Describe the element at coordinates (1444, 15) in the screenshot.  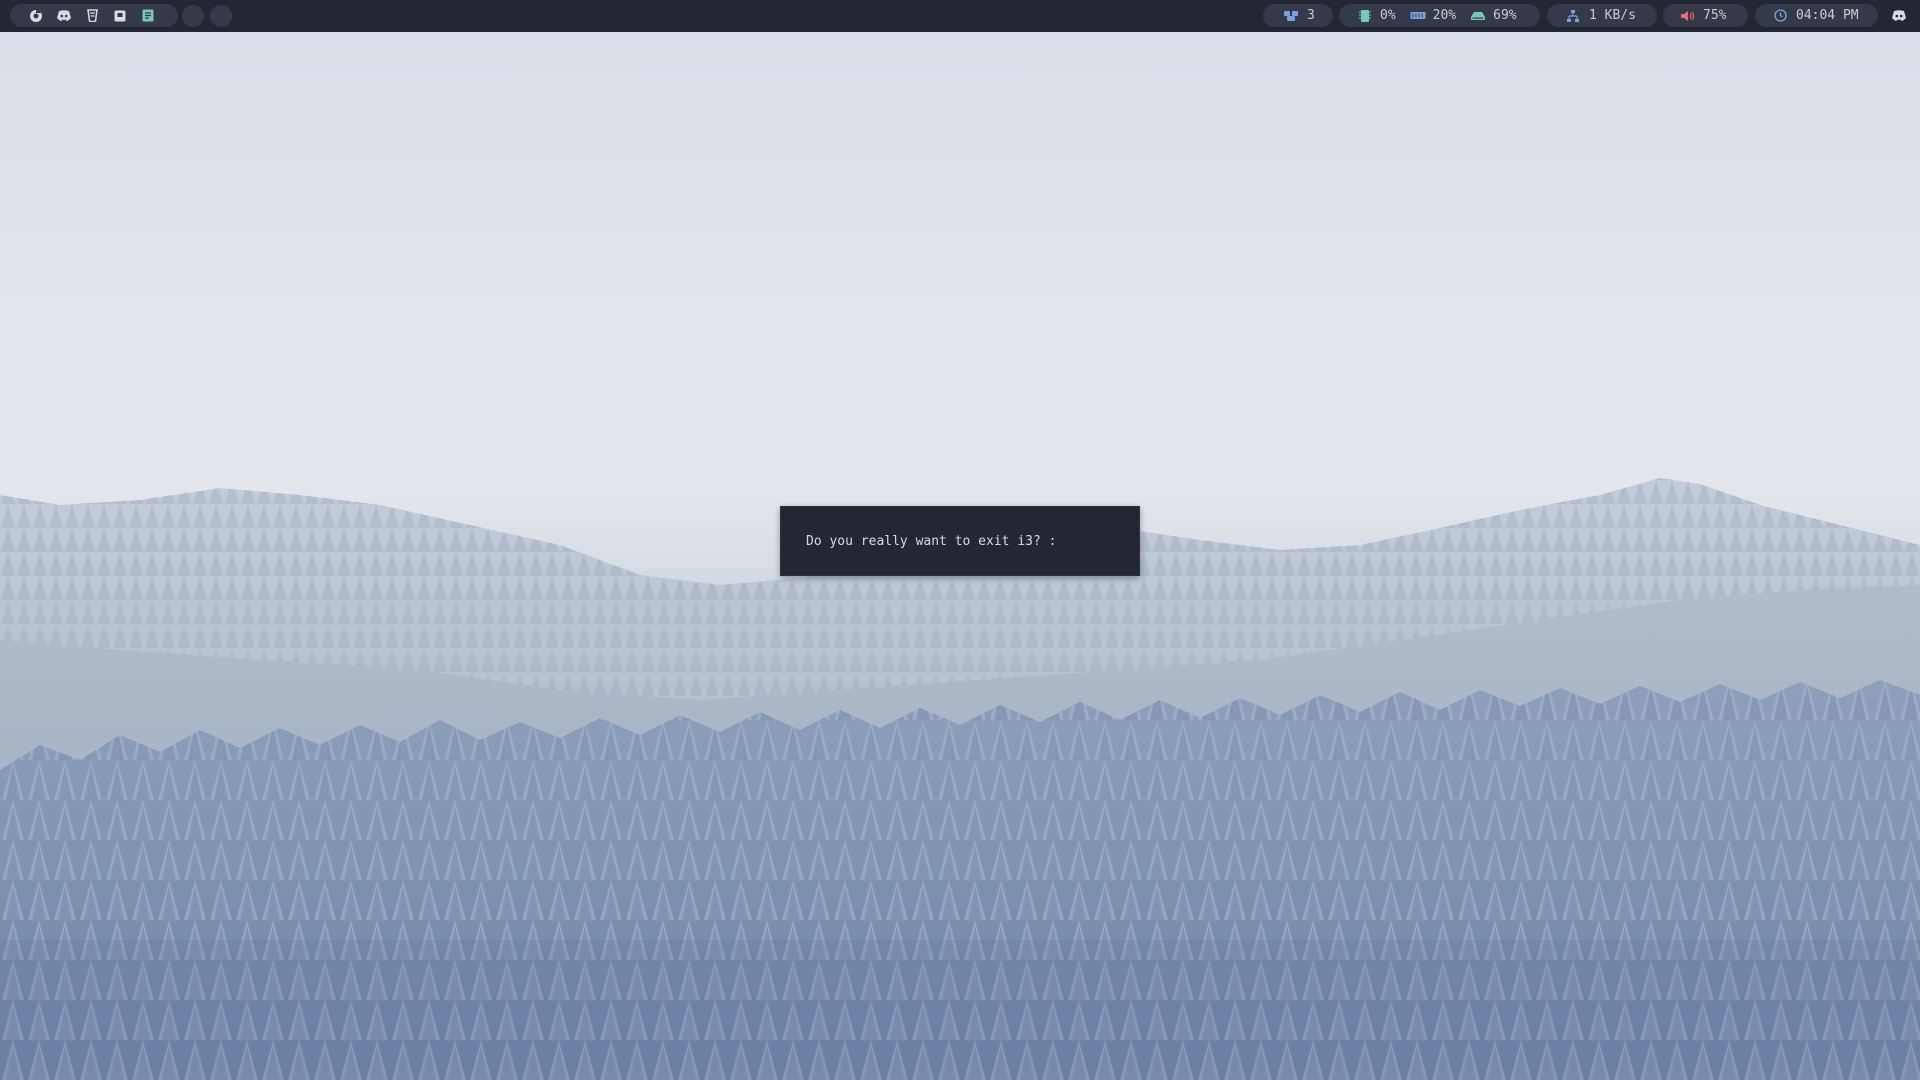
I see `memory-value: 20%` at that location.